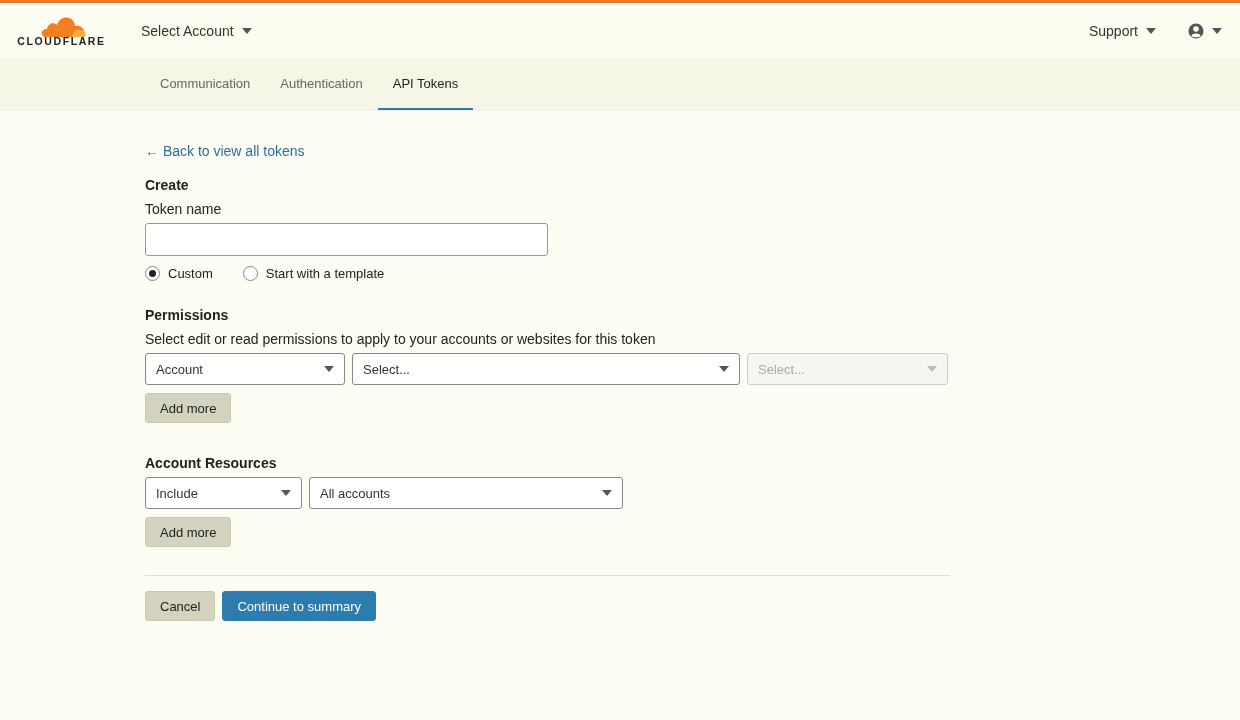 Image resolution: width=1240 pixels, height=720 pixels. I want to click on tab: Communication, so click(205, 84).